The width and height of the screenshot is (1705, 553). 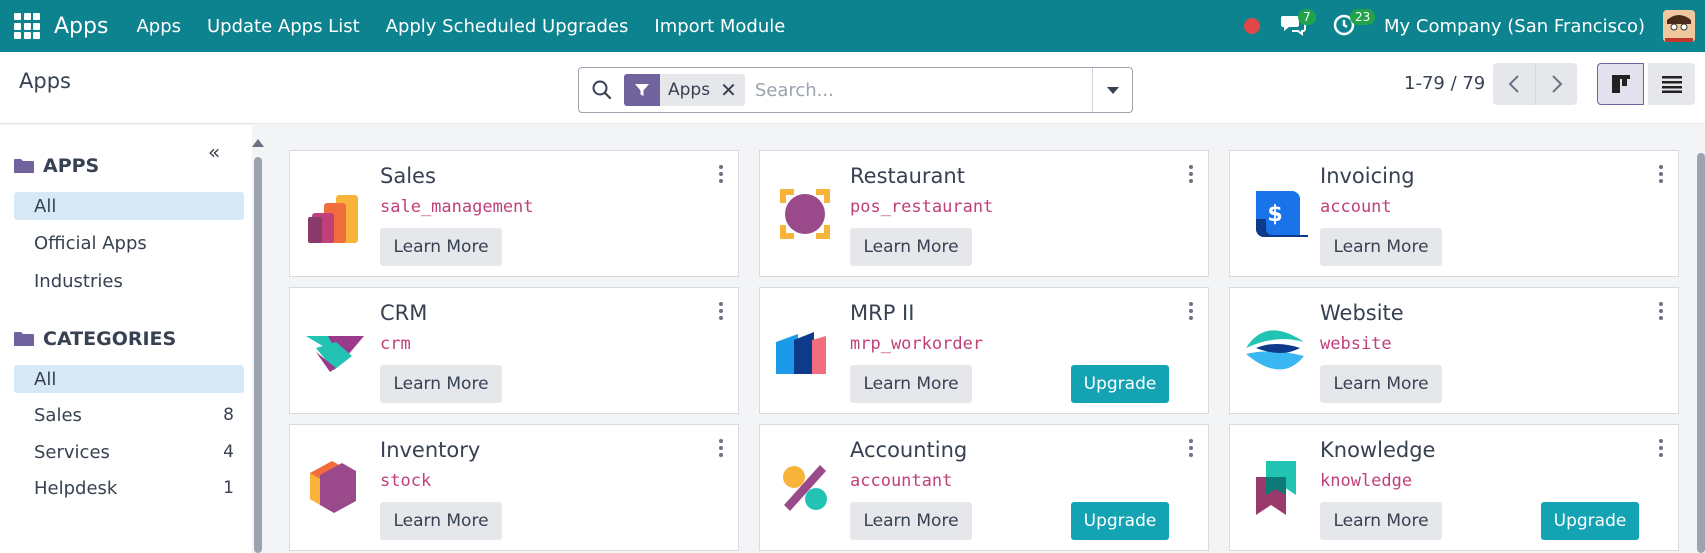 What do you see at coordinates (129, 379) in the screenshot?
I see `sidebar-category-all: All` at bounding box center [129, 379].